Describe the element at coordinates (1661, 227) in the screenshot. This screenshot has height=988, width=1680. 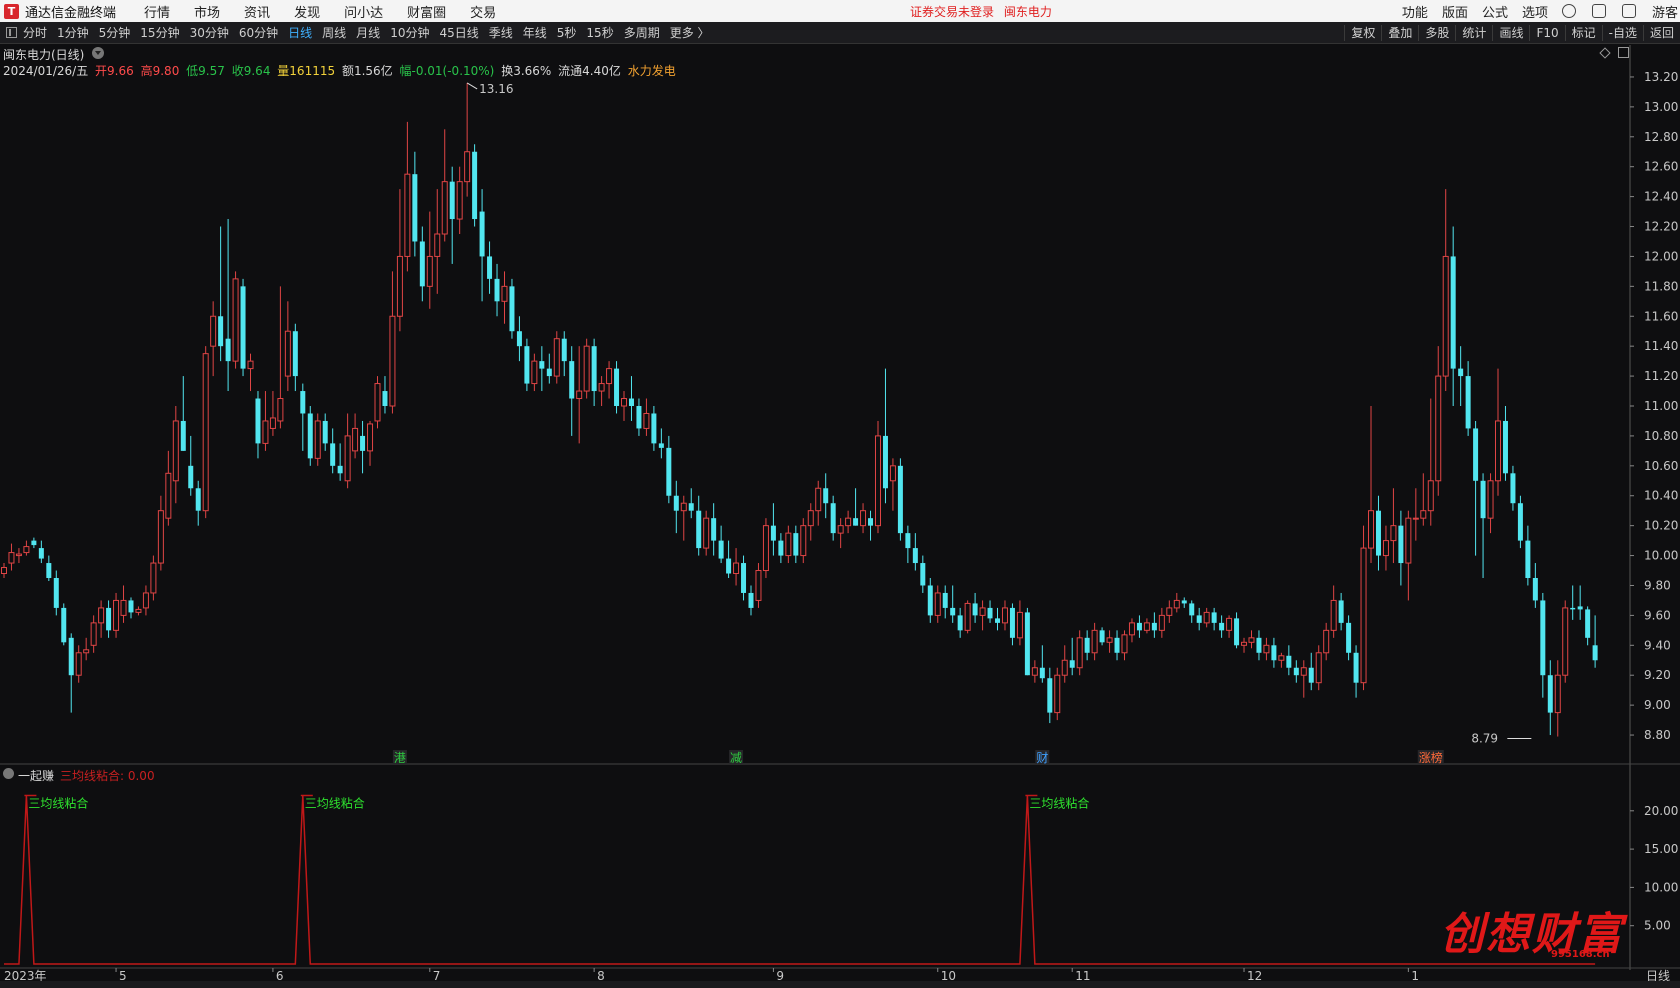
I see `price-tick-label: 12.20` at that location.